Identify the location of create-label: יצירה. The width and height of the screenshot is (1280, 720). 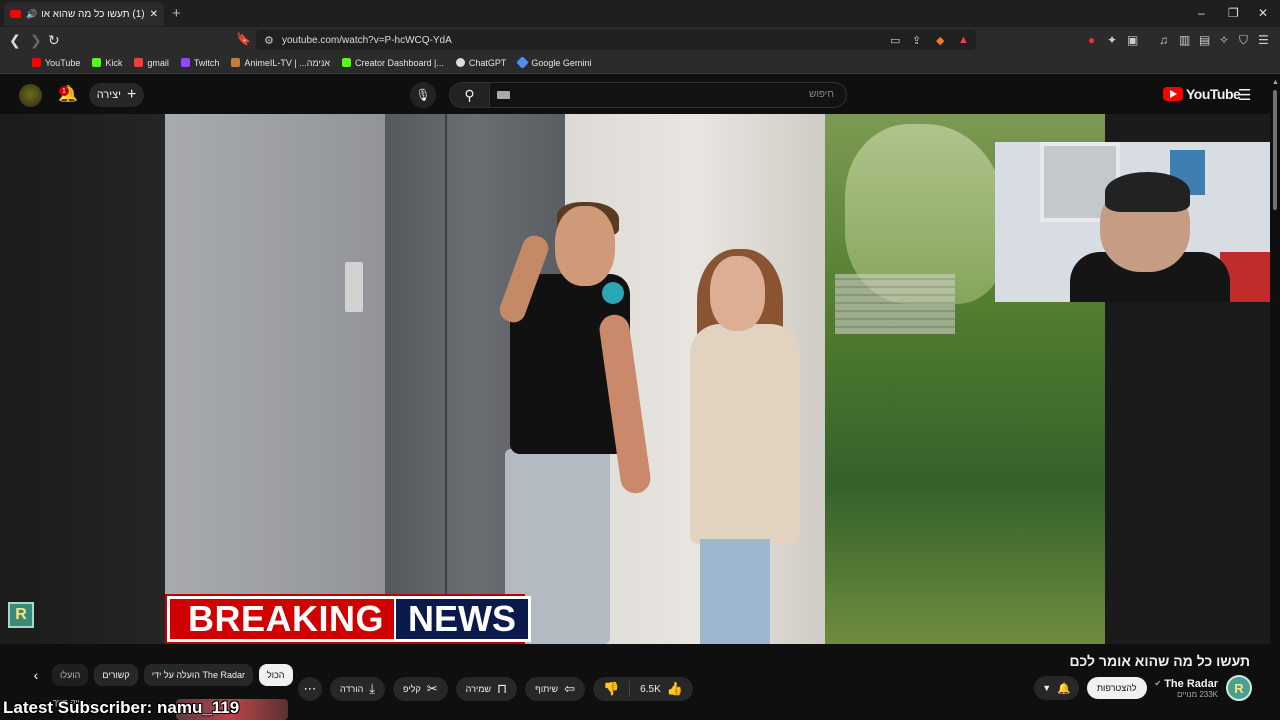
(108, 95).